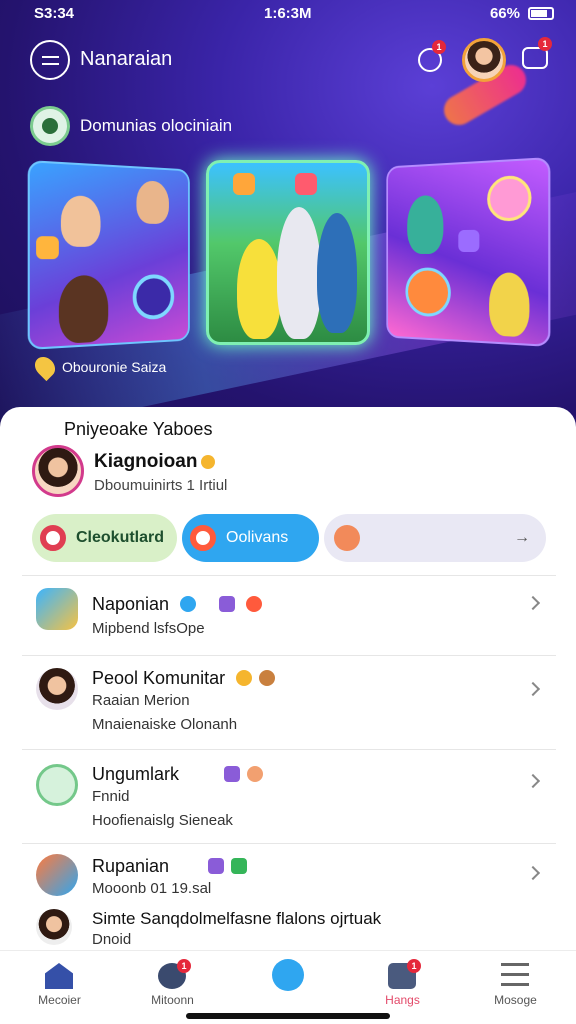 The image size is (576, 1024). What do you see at coordinates (111, 796) in the screenshot?
I see `list-item-detail: Fnnid` at bounding box center [111, 796].